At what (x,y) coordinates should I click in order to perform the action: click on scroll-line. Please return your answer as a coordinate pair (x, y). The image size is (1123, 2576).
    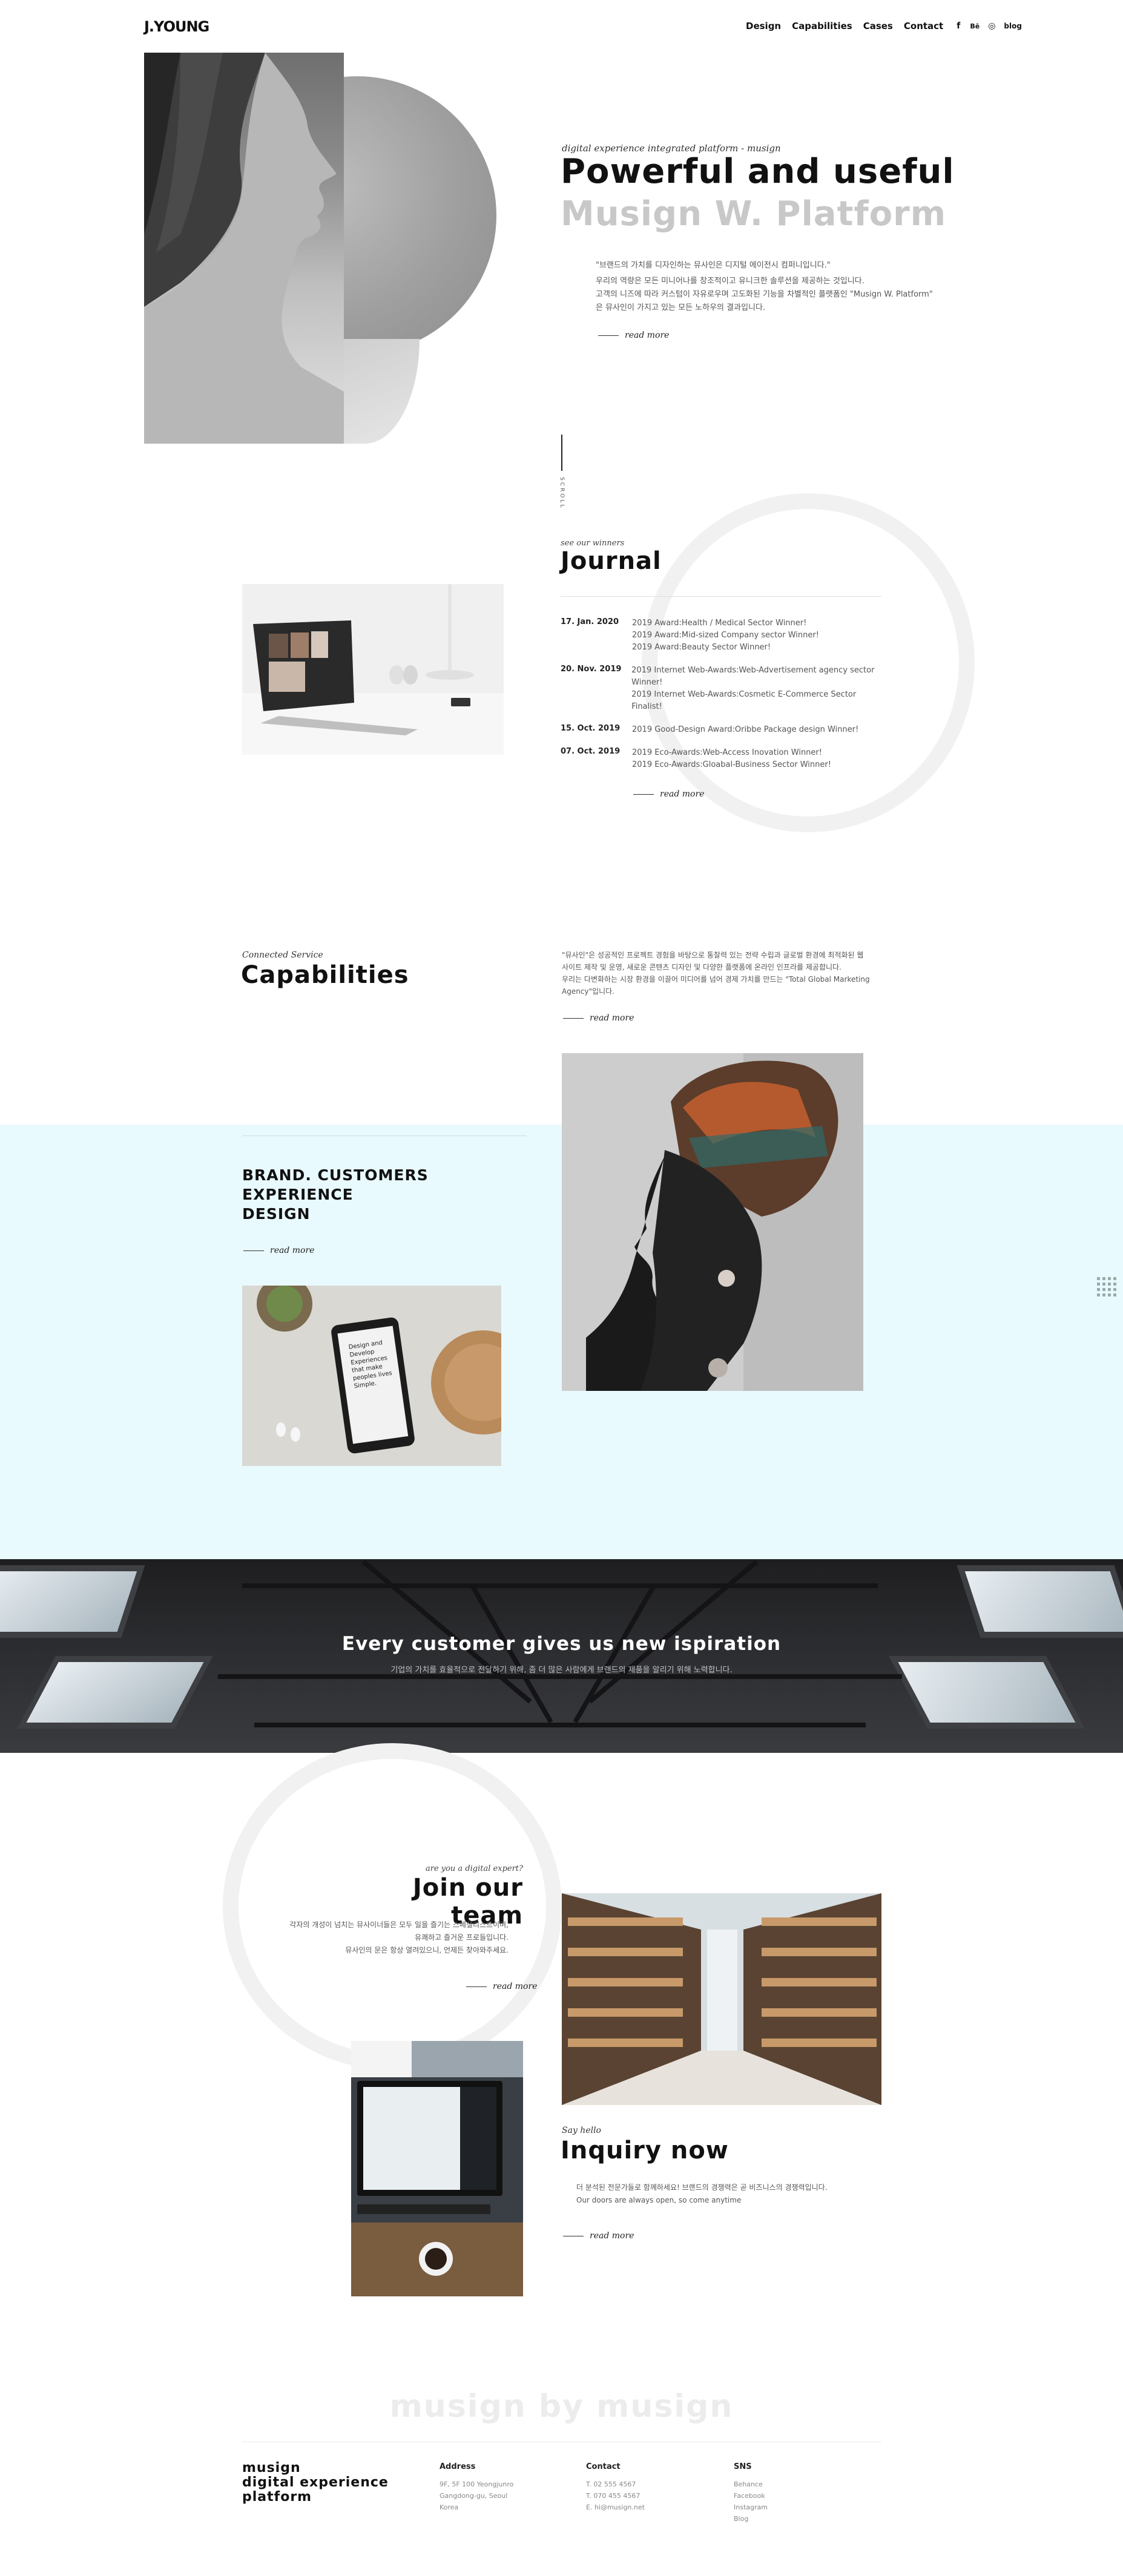
    Looking at the image, I should click on (561, 453).